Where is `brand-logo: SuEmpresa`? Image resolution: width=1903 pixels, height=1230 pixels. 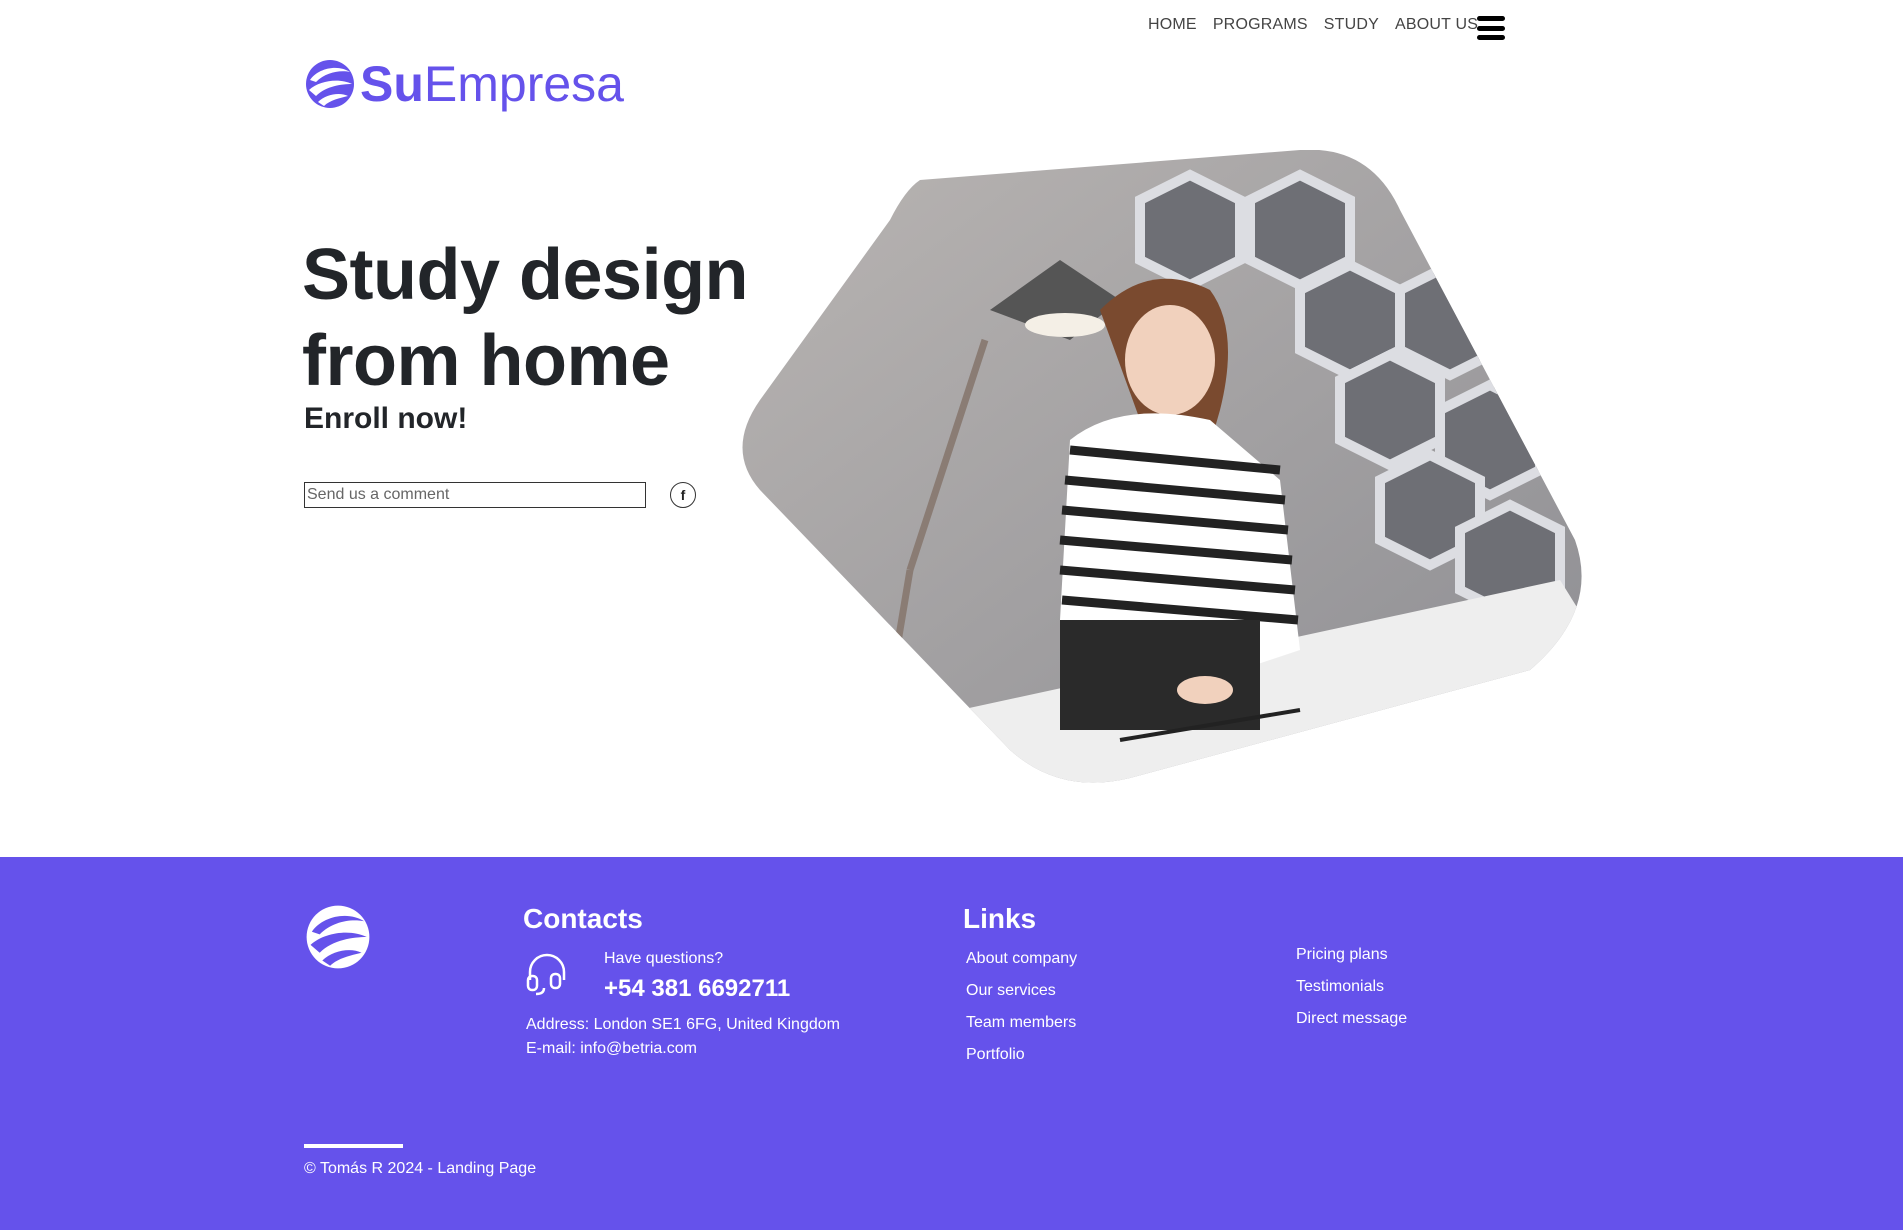 brand-logo: SuEmpresa is located at coordinates (464, 84).